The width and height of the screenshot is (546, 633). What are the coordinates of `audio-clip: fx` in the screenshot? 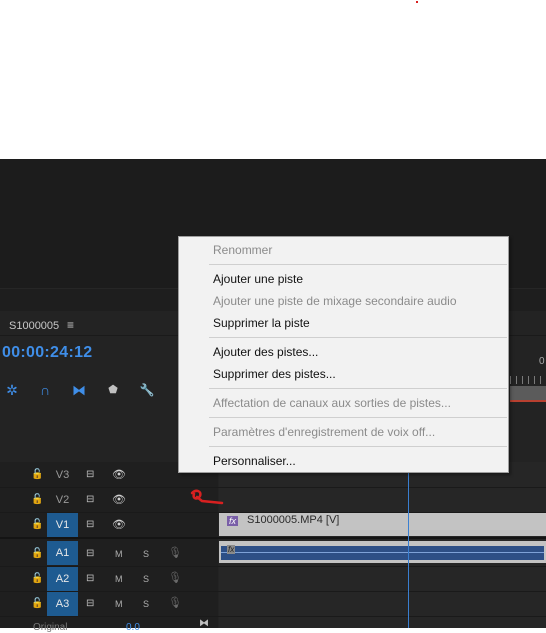 It's located at (382, 552).